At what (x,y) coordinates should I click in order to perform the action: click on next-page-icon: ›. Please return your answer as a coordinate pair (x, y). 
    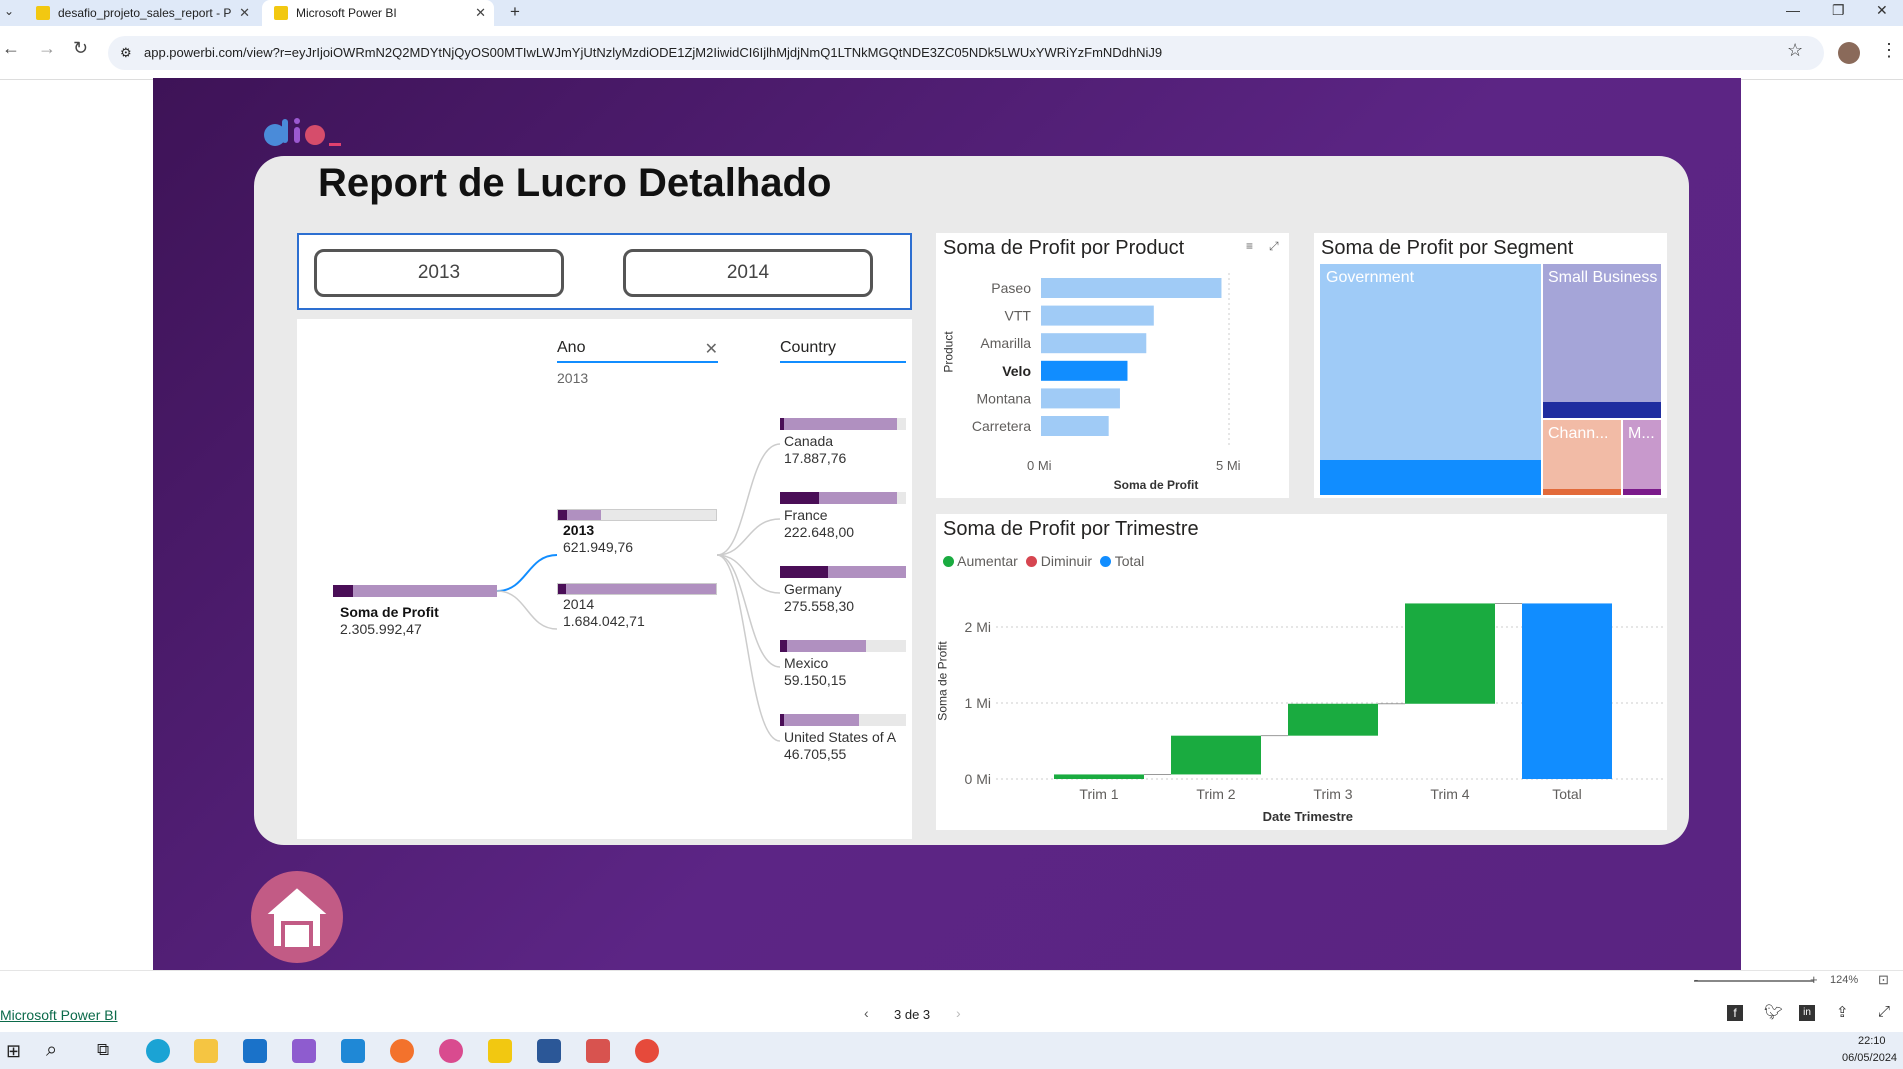
    Looking at the image, I should click on (958, 1013).